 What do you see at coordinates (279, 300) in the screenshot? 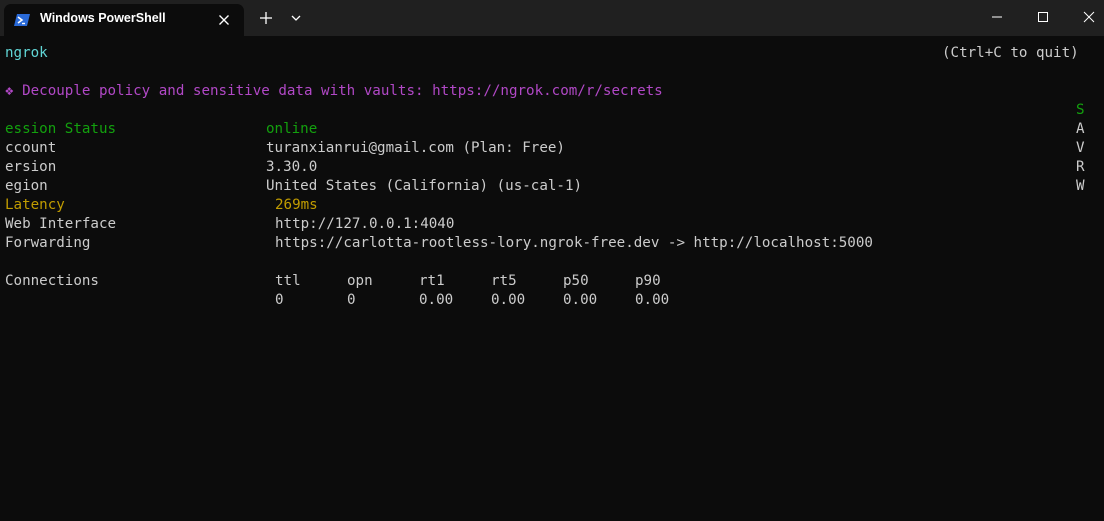
I see `connections-value-ttl: 0` at bounding box center [279, 300].